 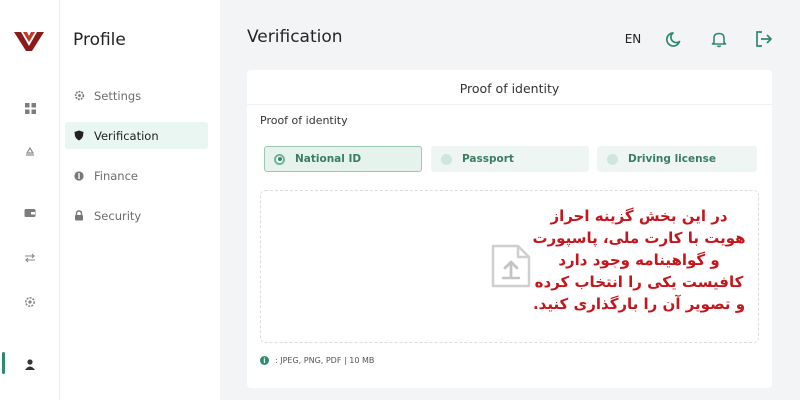 What do you see at coordinates (79, 136) in the screenshot?
I see `shield-icon` at bounding box center [79, 136].